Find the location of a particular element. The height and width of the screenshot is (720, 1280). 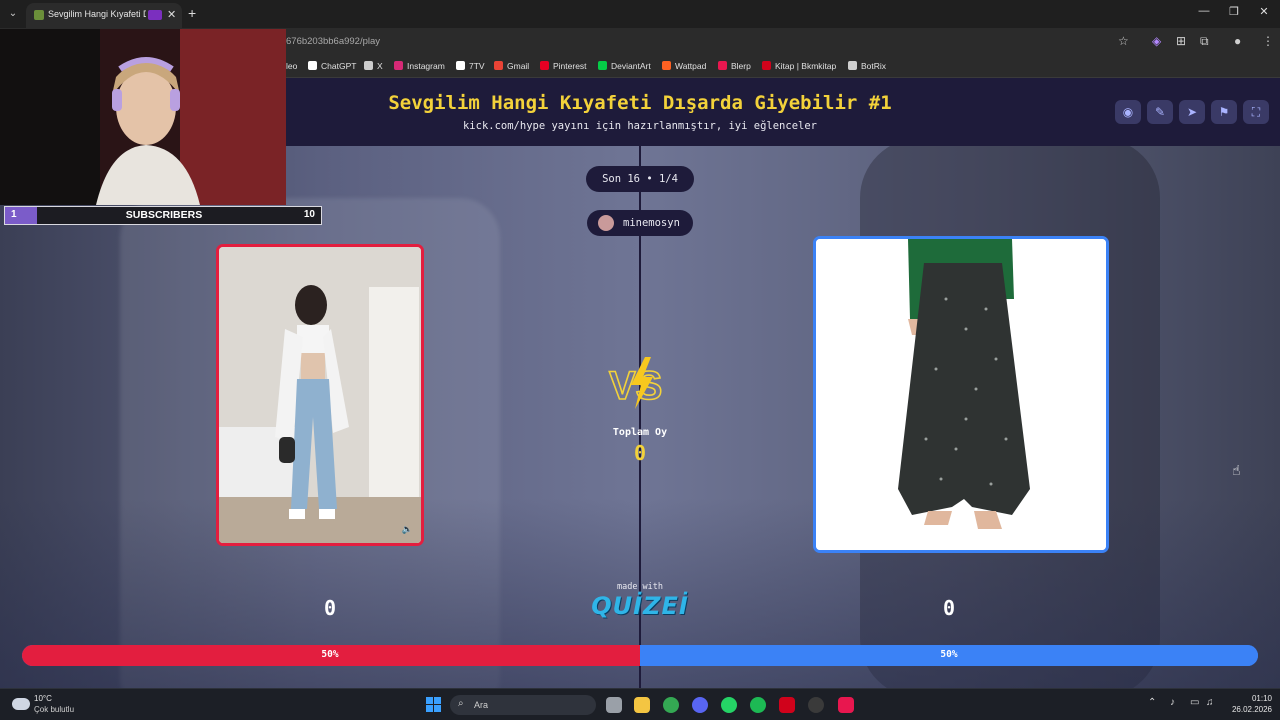

bookmark-kitap-bkmkitap: Kitap | Bkmkitap is located at coordinates (799, 66).